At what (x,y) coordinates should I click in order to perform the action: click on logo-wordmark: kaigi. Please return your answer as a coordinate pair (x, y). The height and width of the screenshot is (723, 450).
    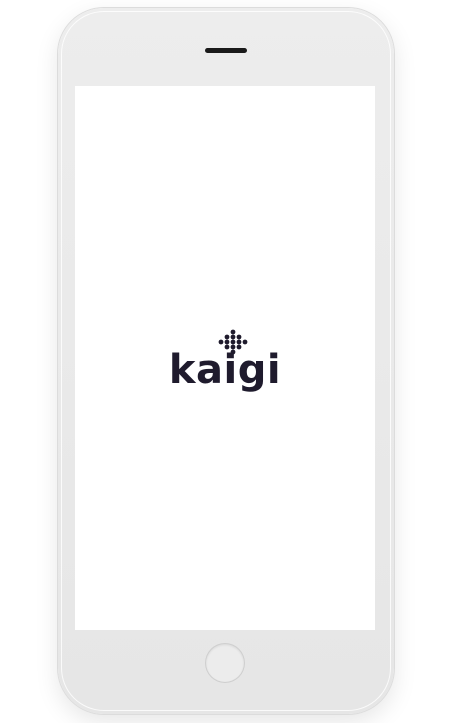
    Looking at the image, I should click on (225, 370).